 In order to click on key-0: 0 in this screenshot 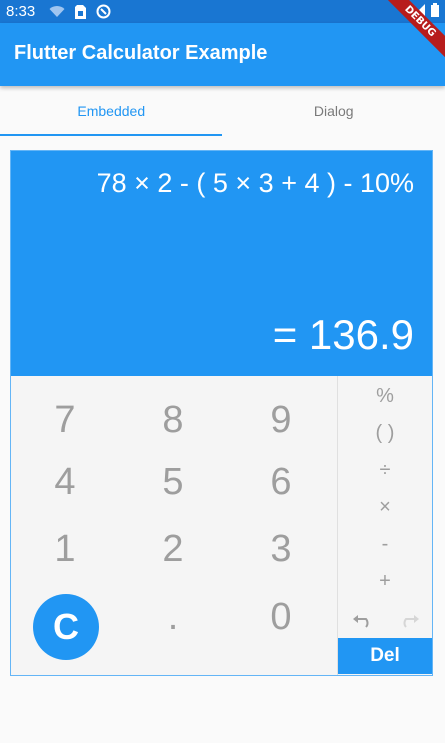, I will do `click(281, 617)`.